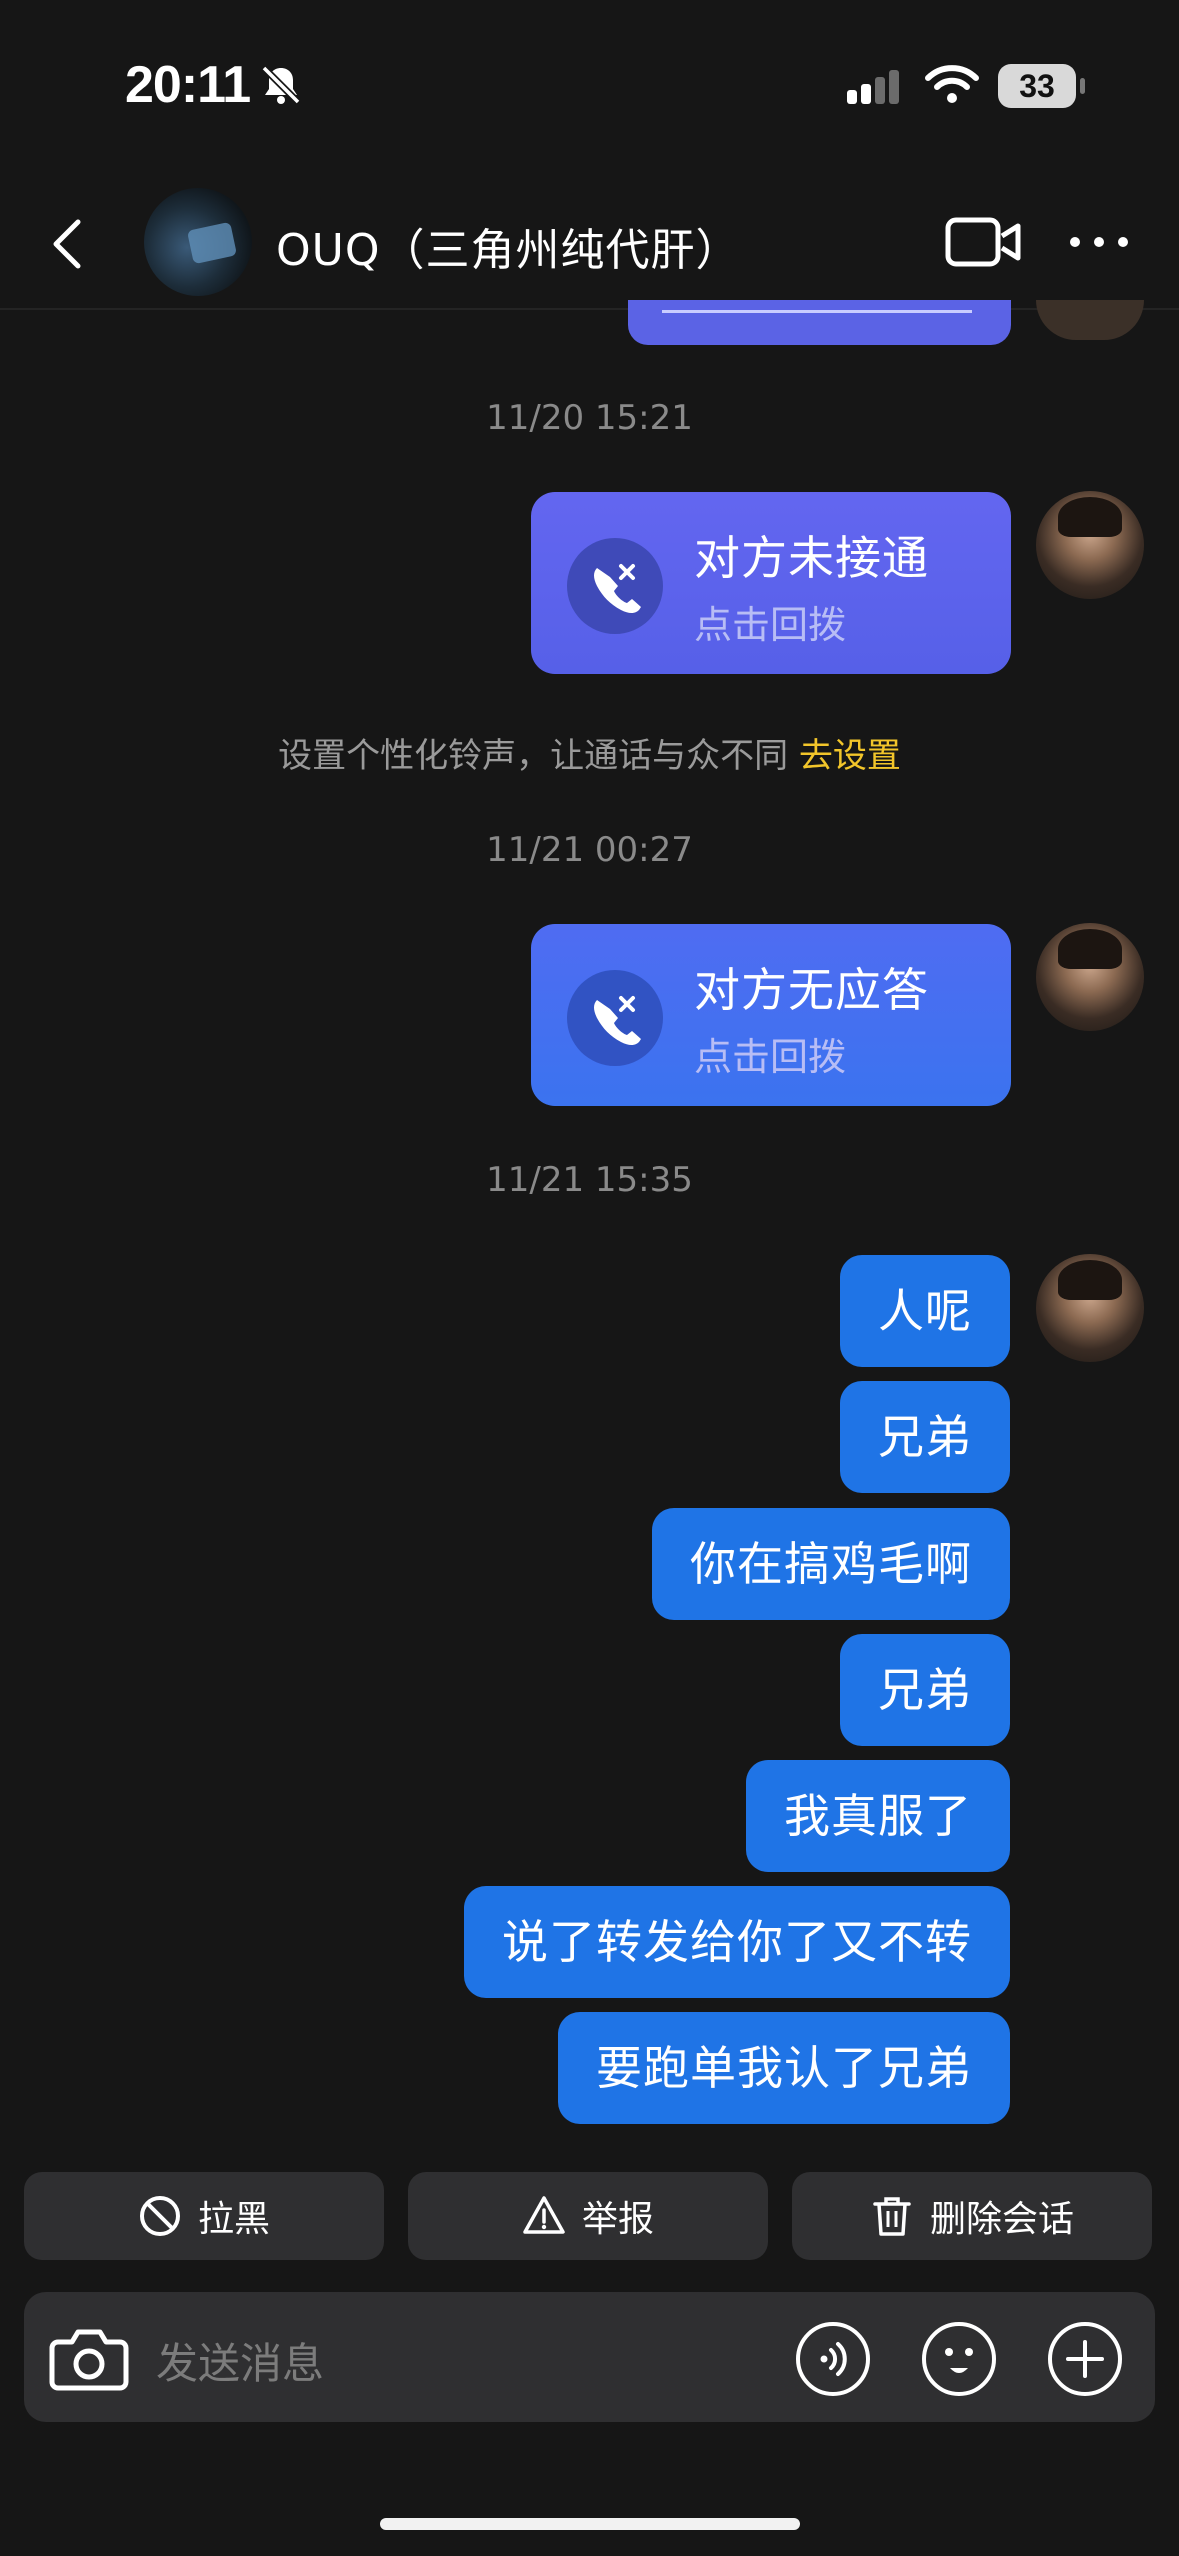 The image size is (1179, 2556). Describe the element at coordinates (589, 850) in the screenshot. I see `timestamp: 11/21 00:27` at that location.